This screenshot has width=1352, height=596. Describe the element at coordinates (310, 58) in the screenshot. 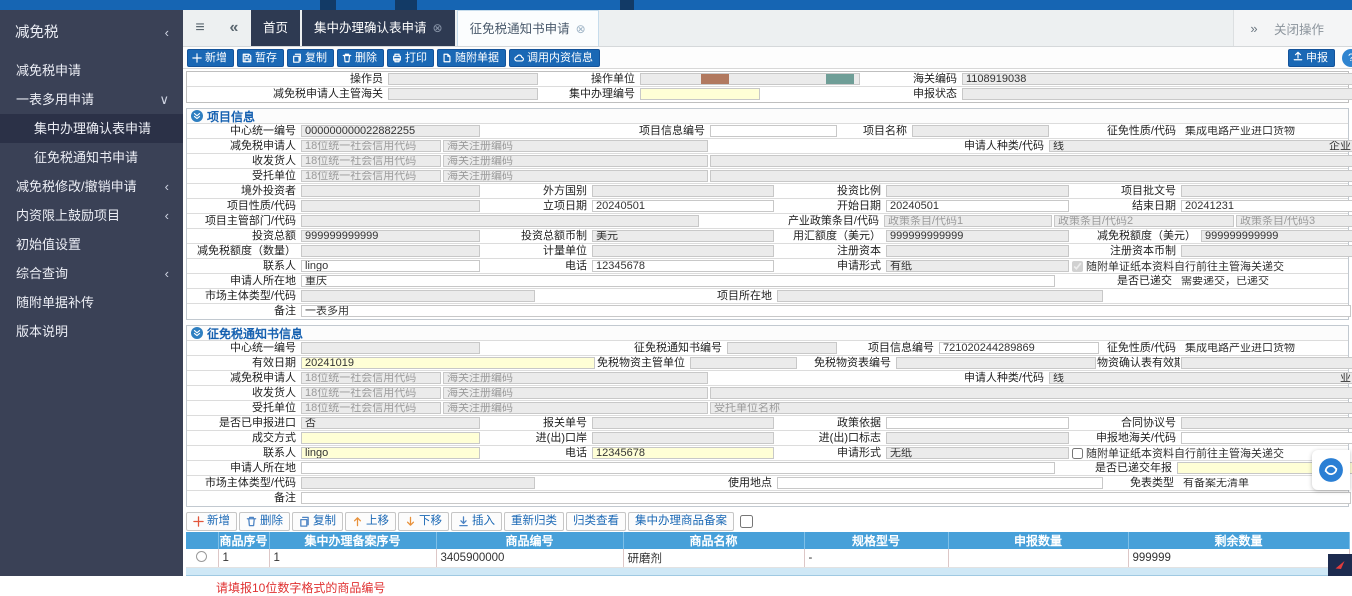

I see `toolbar-button-2: 复制` at that location.